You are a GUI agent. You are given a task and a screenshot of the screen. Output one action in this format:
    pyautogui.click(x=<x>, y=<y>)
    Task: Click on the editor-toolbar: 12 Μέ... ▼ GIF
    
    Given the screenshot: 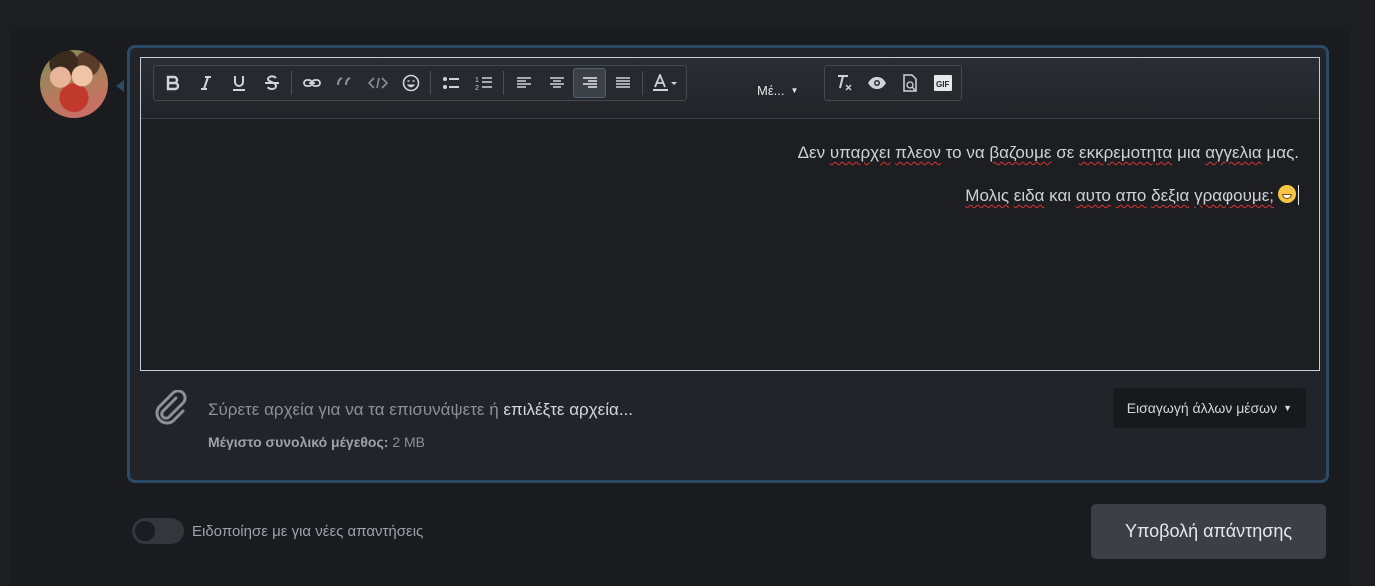 What is the action you would take?
    pyautogui.click(x=730, y=88)
    